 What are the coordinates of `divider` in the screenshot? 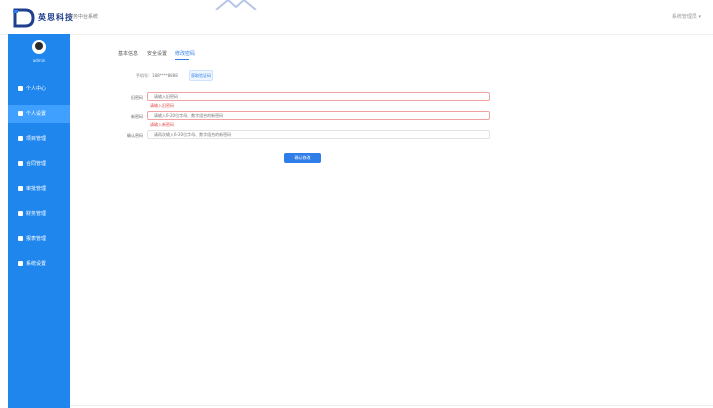 It's located at (391, 405).